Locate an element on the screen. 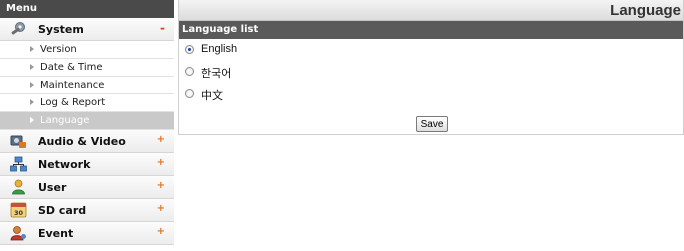  menu-section-user: User + is located at coordinates (87, 187).